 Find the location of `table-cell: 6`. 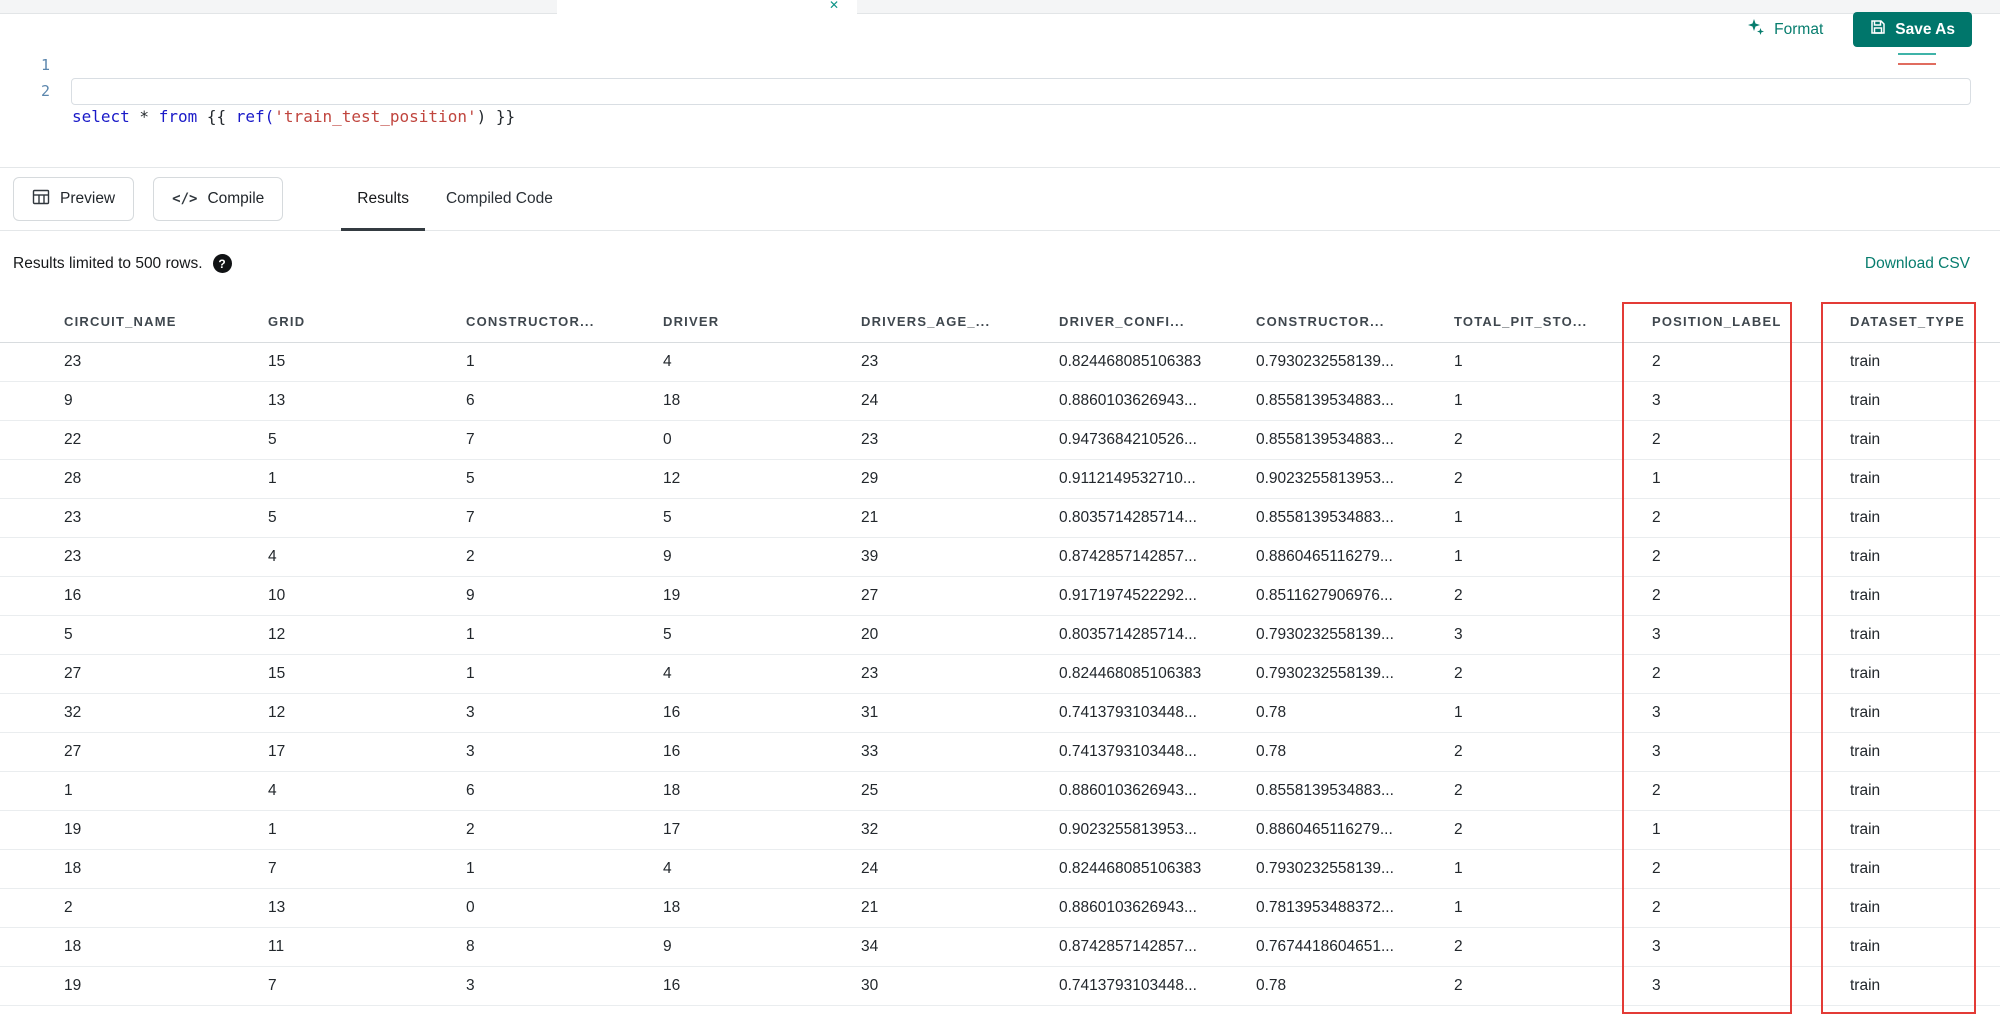

table-cell: 6 is located at coordinates (564, 791).